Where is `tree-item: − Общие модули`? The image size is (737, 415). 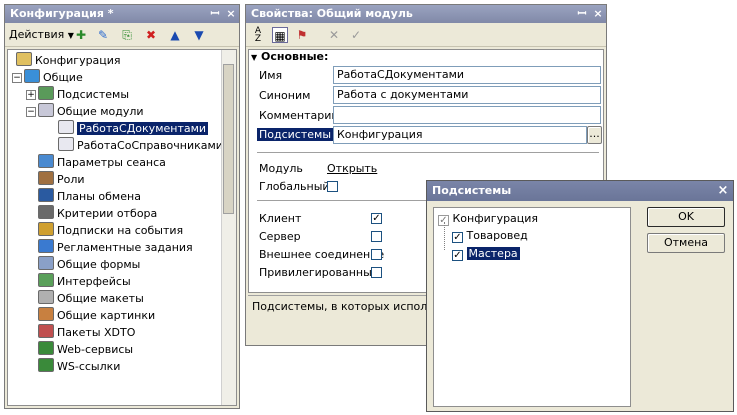
tree-item: − Общие модули is located at coordinates (85, 111).